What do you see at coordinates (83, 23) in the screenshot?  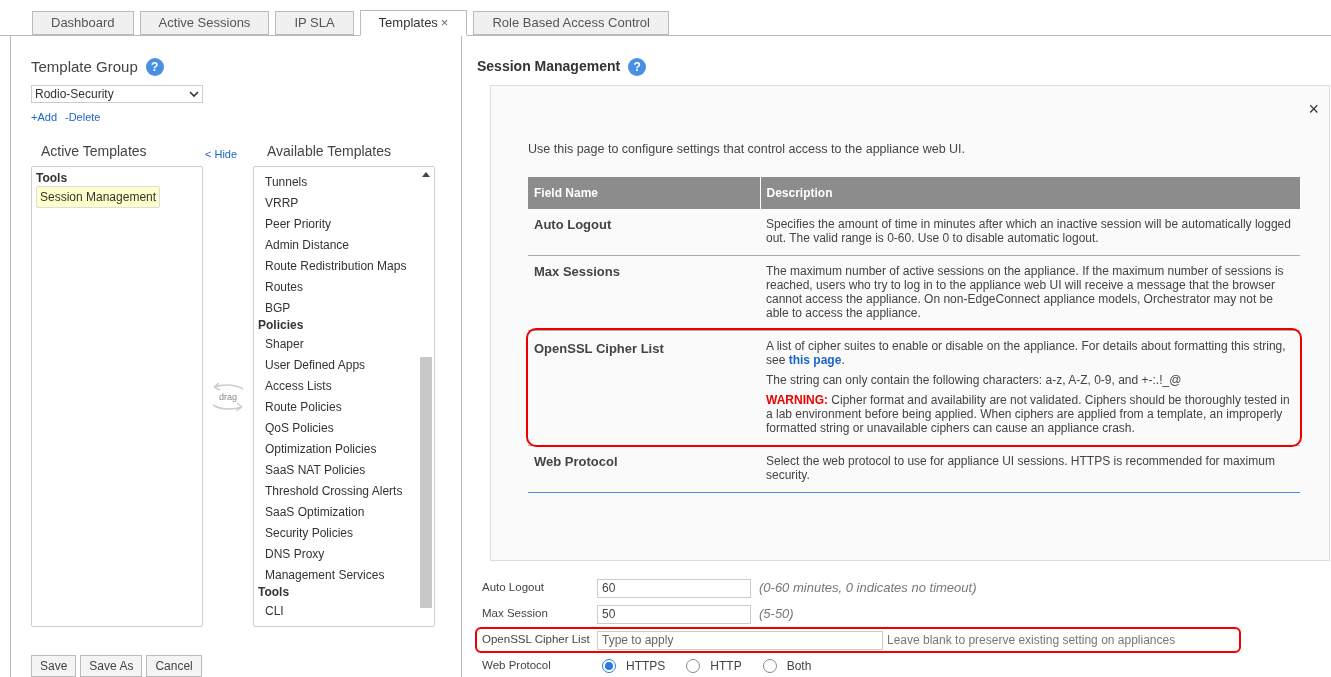 I see `tab: Dashboard` at bounding box center [83, 23].